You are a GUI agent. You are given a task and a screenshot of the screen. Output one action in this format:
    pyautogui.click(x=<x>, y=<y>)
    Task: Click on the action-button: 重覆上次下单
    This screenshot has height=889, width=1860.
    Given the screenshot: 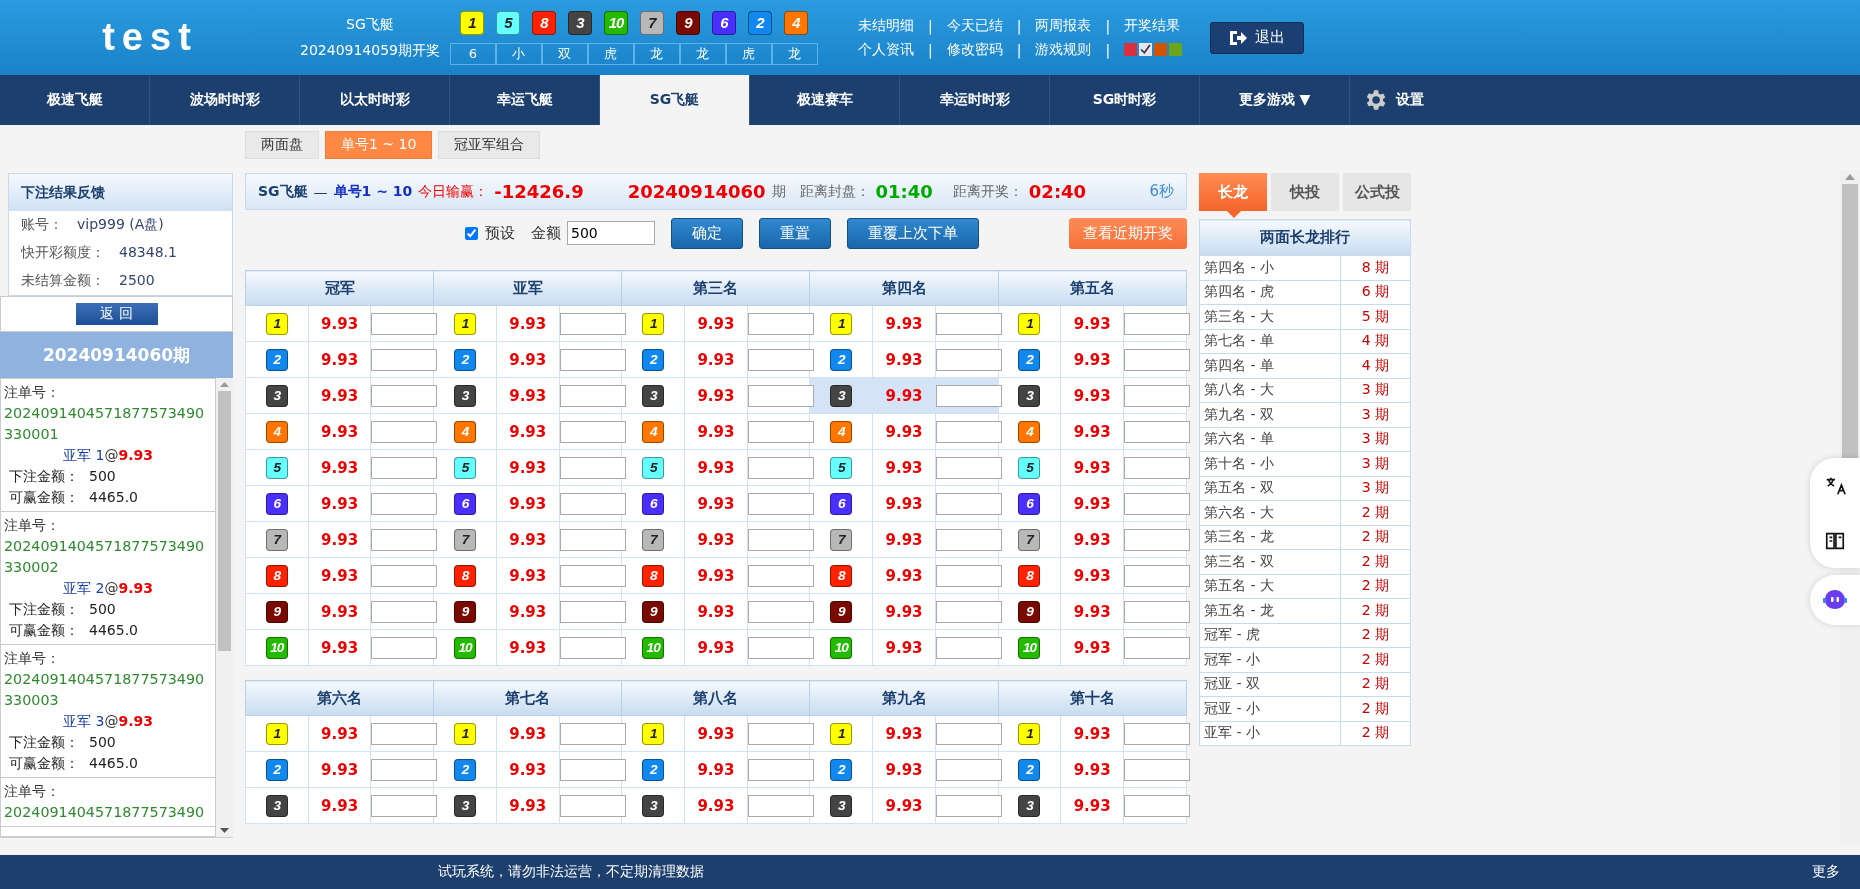 What is the action you would take?
    pyautogui.click(x=913, y=233)
    